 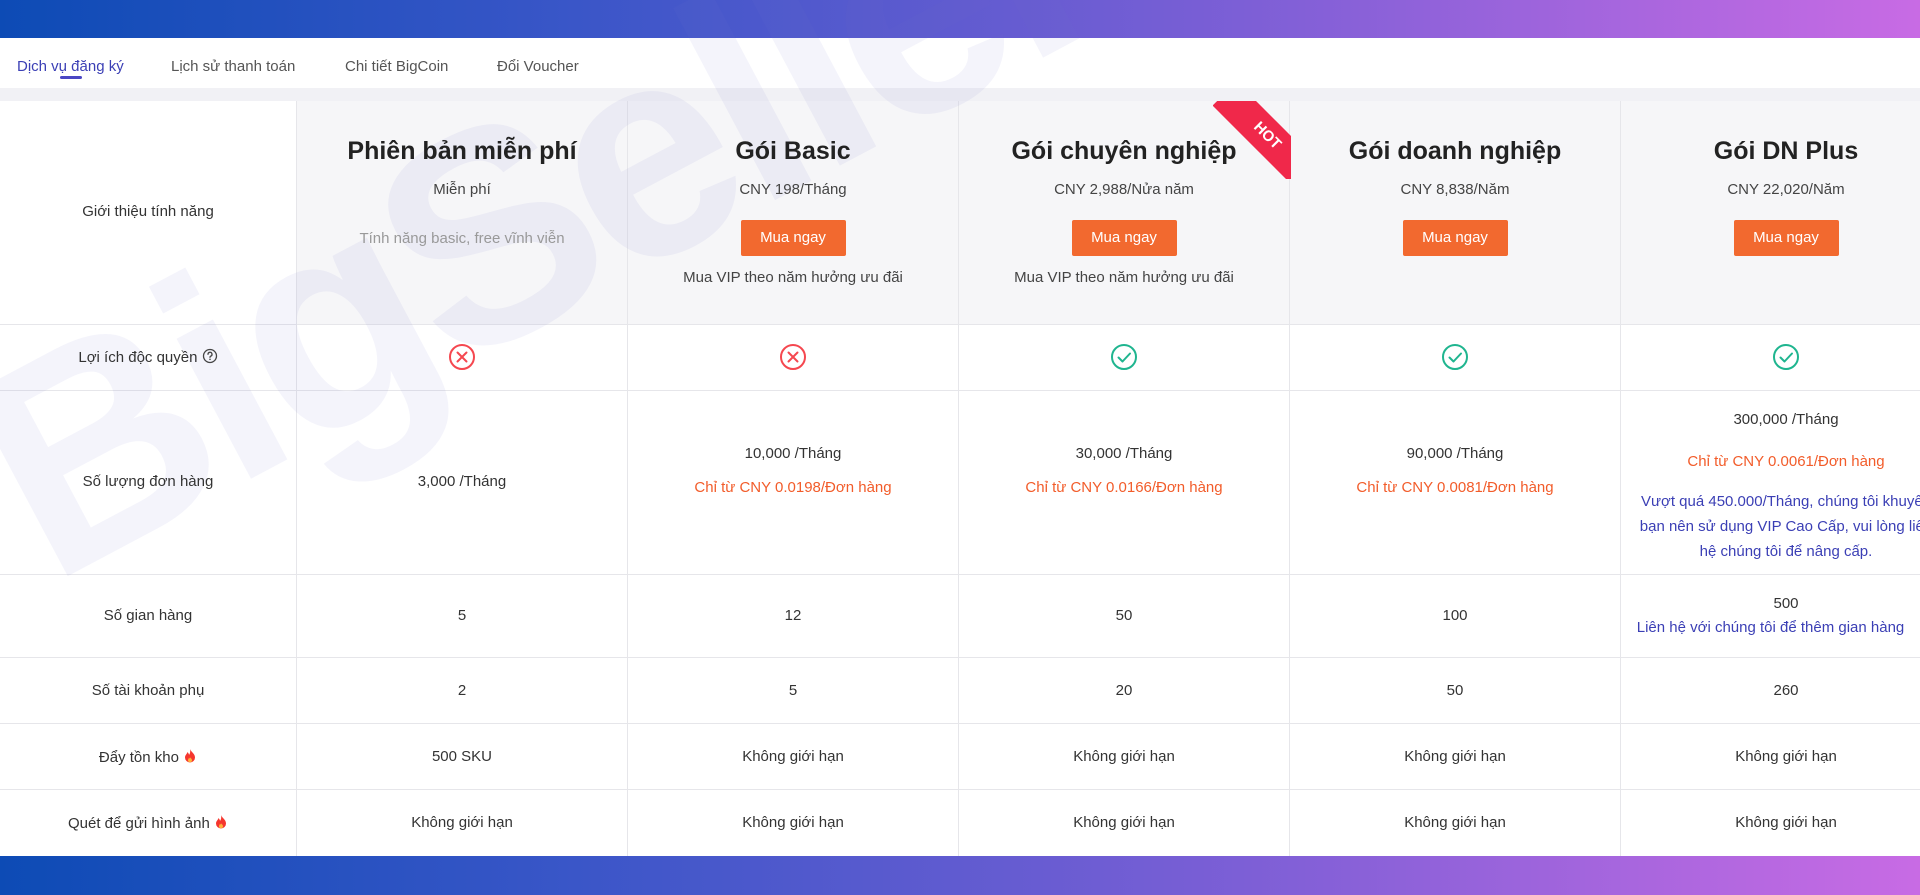 I want to click on stock-push-dn-plus: Không giới hạn, so click(x=1786, y=756).